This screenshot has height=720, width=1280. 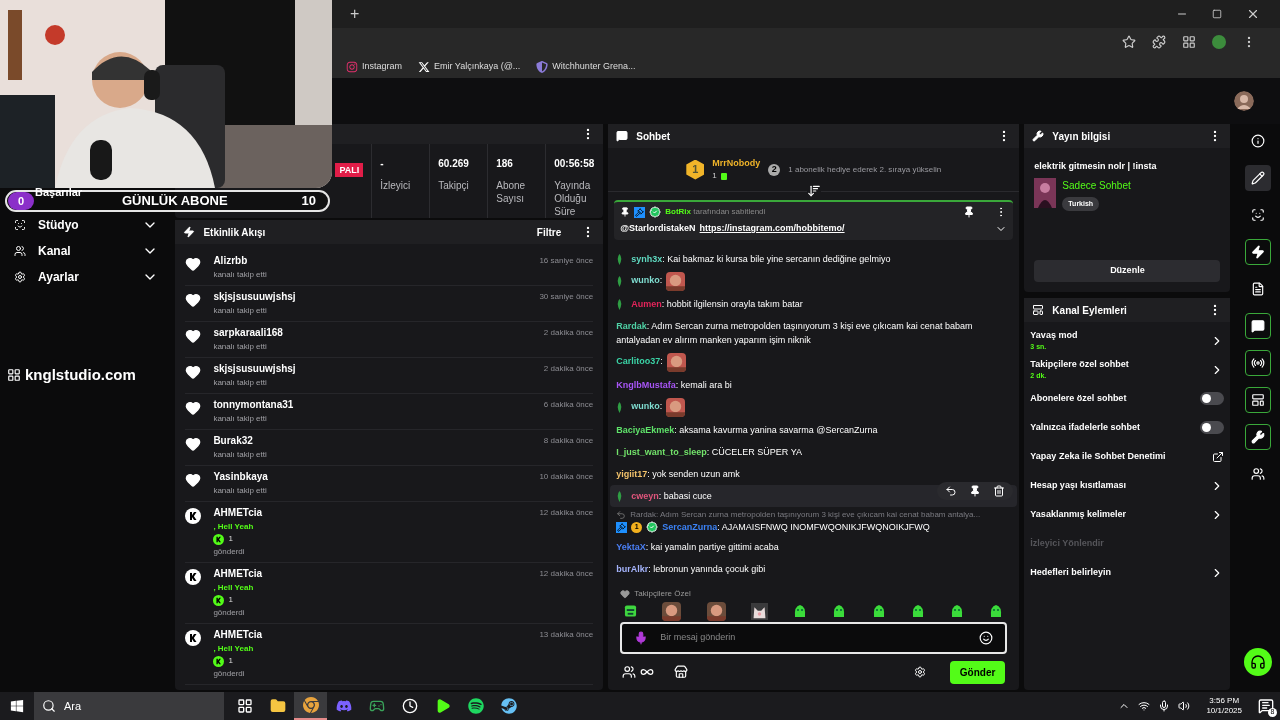 I want to click on headset-icon, so click(x=1257, y=662).